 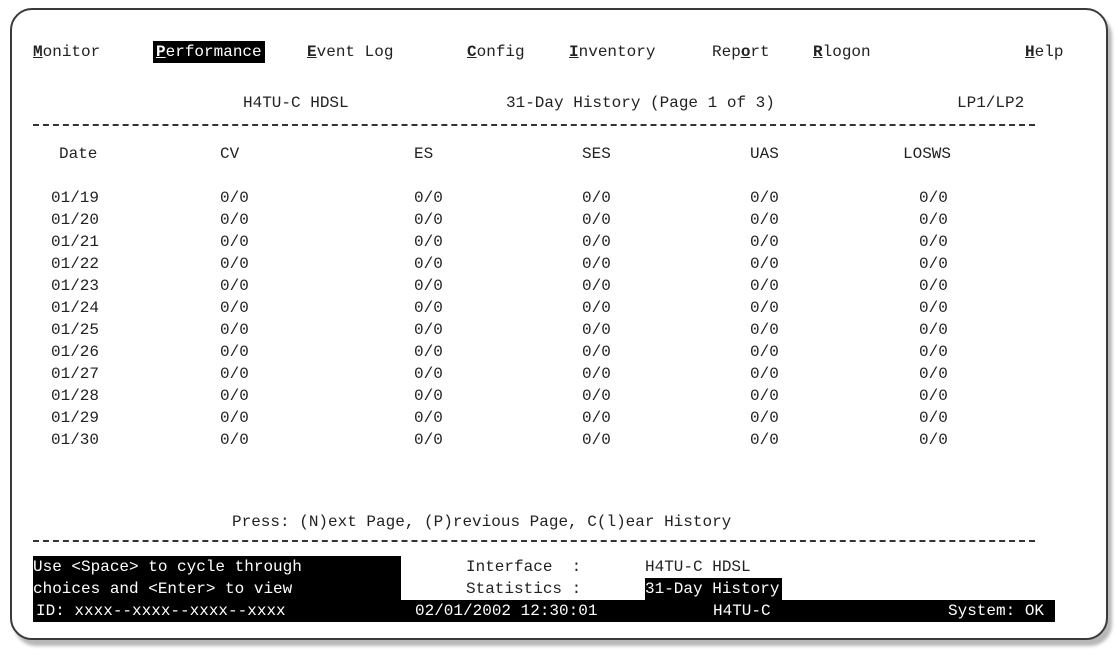 I want to click on menu-label: logon, so click(x=846, y=52).